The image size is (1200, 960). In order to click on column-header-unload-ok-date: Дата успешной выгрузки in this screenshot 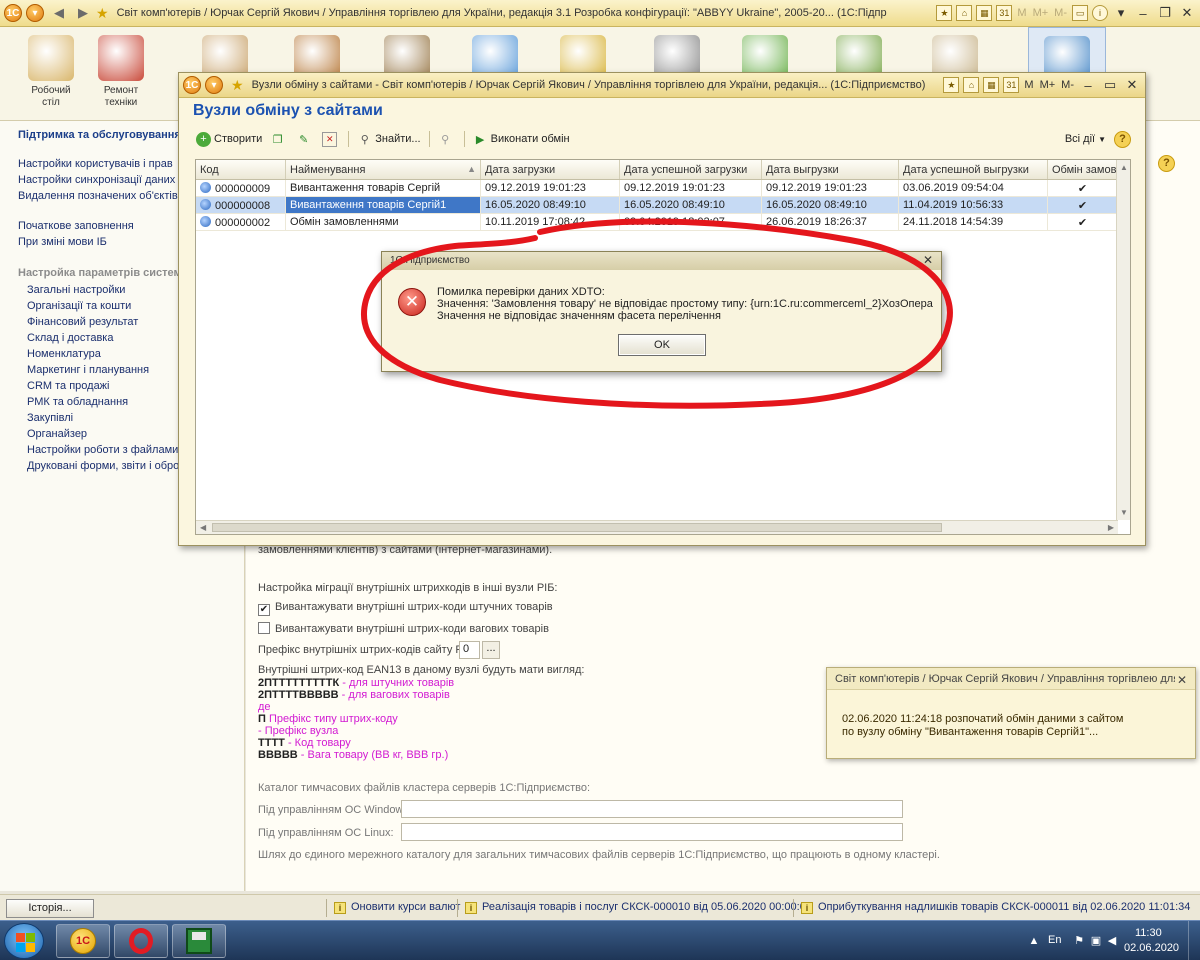, I will do `click(973, 169)`.